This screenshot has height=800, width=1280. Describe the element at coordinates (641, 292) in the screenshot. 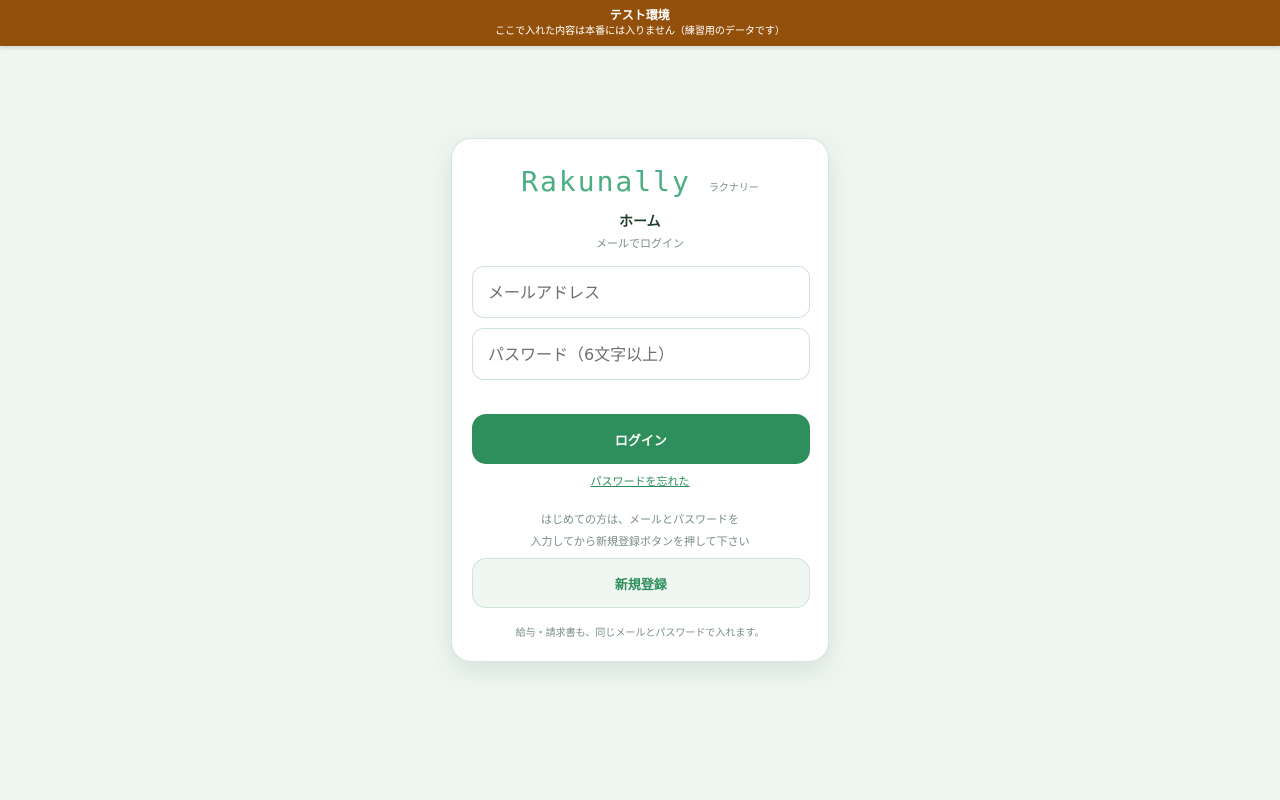

I see `email-field` at that location.